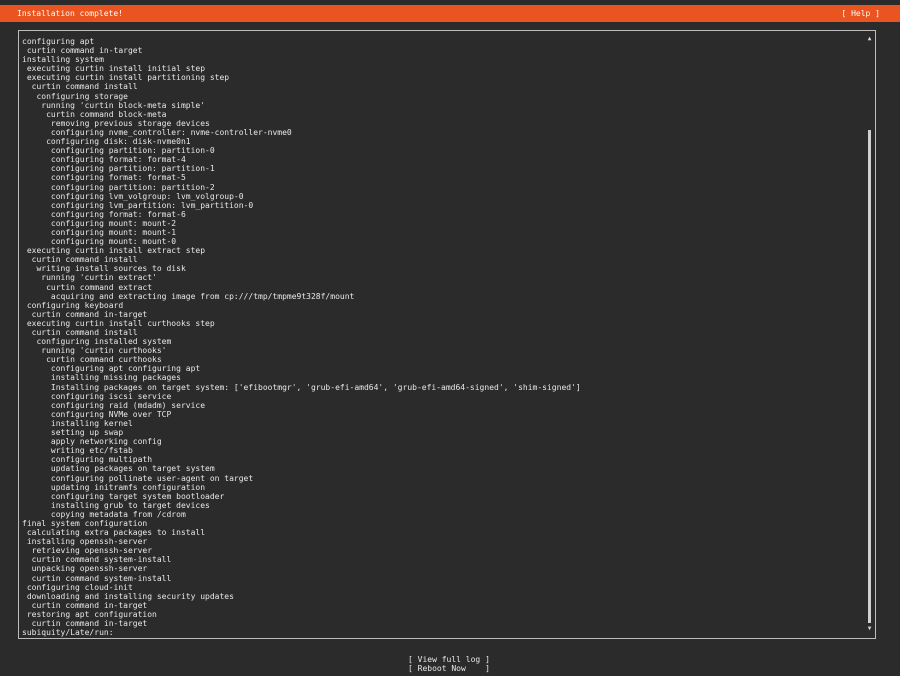 This screenshot has width=900, height=676. What do you see at coordinates (73, 305) in the screenshot?
I see `log-line: configuring keyboard` at bounding box center [73, 305].